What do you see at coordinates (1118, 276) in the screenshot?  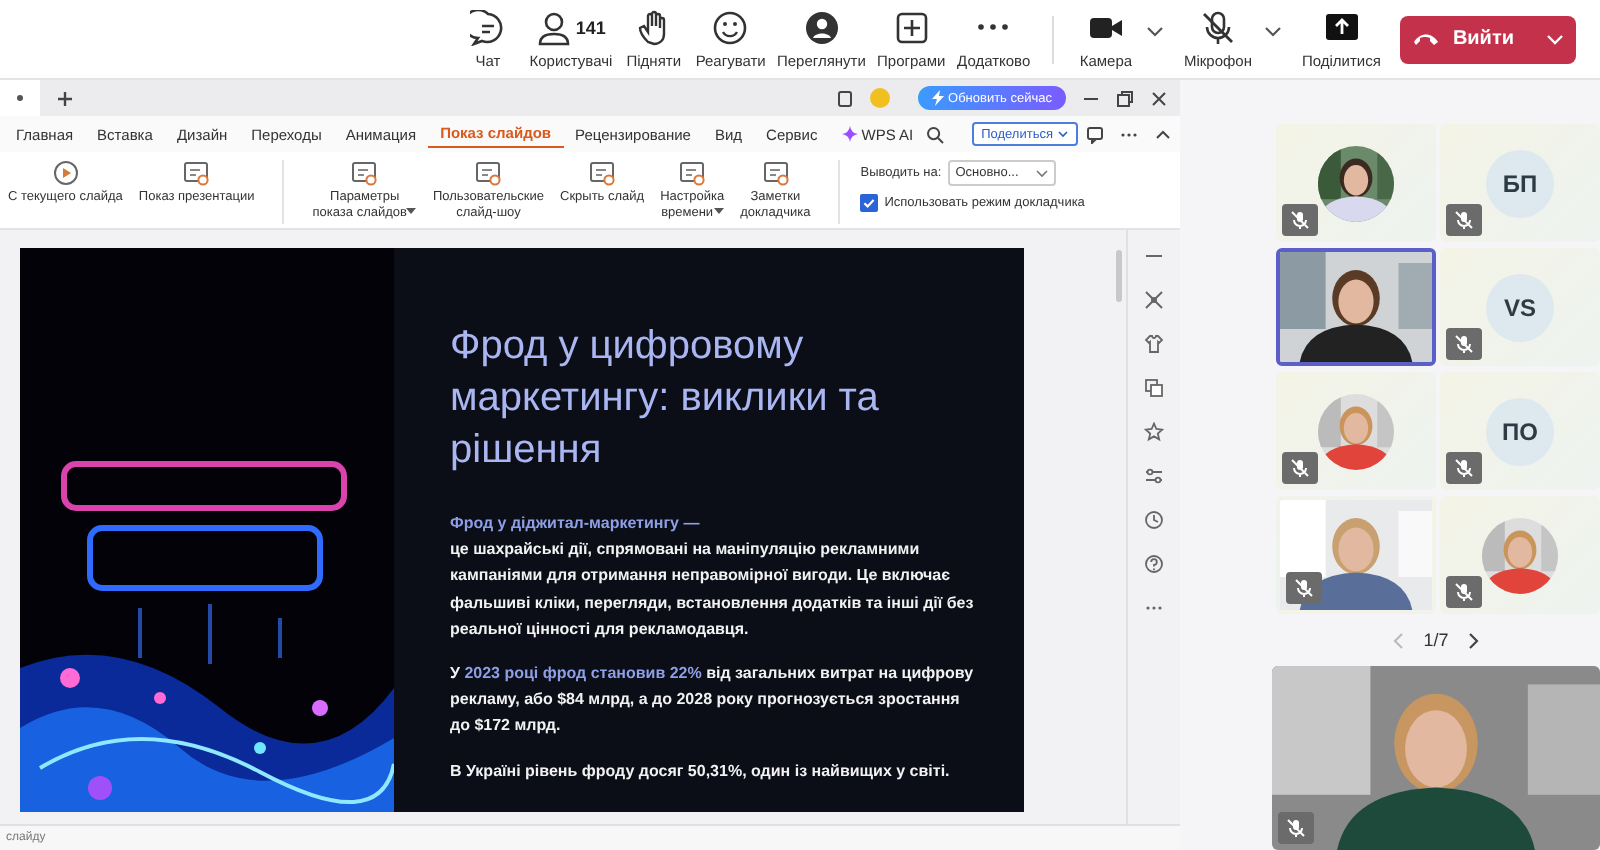 I see `scrollbar-thumb` at bounding box center [1118, 276].